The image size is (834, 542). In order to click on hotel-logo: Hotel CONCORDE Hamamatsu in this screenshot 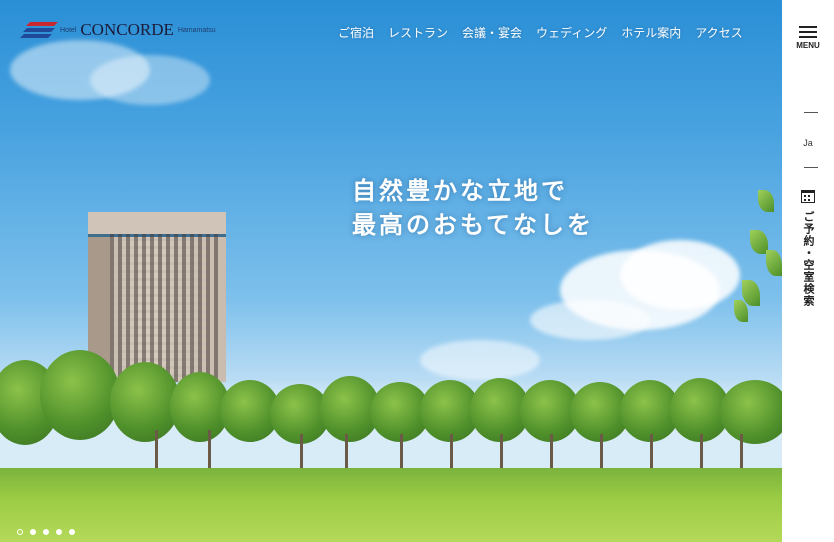, I will do `click(118, 30)`.